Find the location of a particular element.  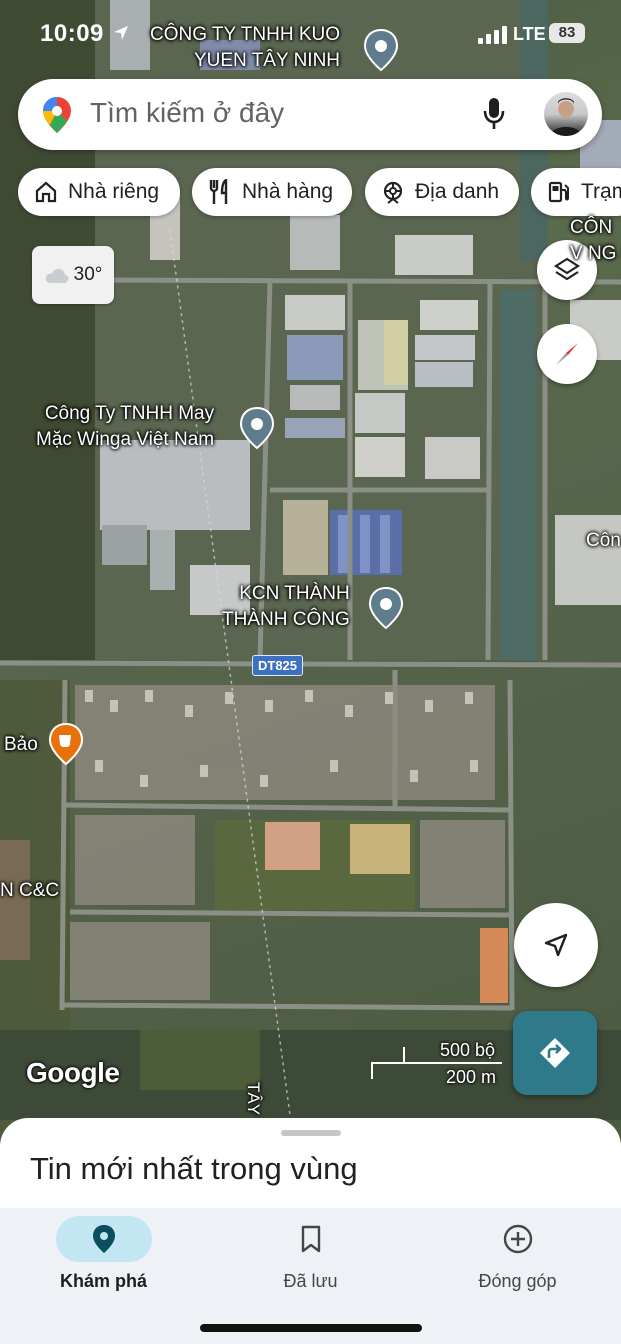

chip-label: Trạm is located at coordinates (601, 191).